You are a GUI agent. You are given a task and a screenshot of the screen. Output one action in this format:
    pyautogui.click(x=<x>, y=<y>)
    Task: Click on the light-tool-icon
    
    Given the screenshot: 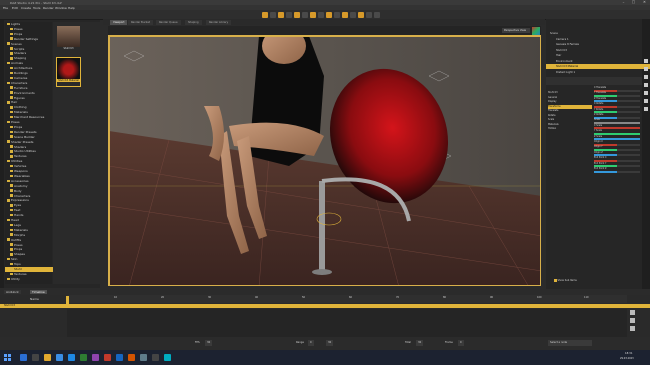 What is the action you would take?
    pyautogui.click(x=361, y=14)
    